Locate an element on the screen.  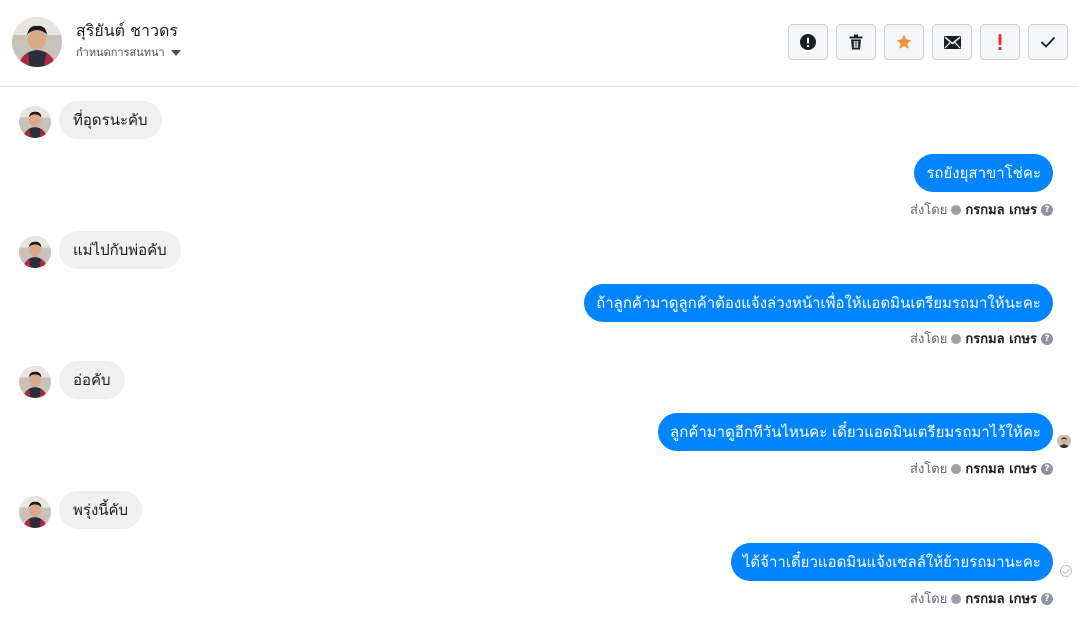
conversation-header: สุริยันต์ ชาวดร กำหนดการสนทนา is located at coordinates (539, 43).